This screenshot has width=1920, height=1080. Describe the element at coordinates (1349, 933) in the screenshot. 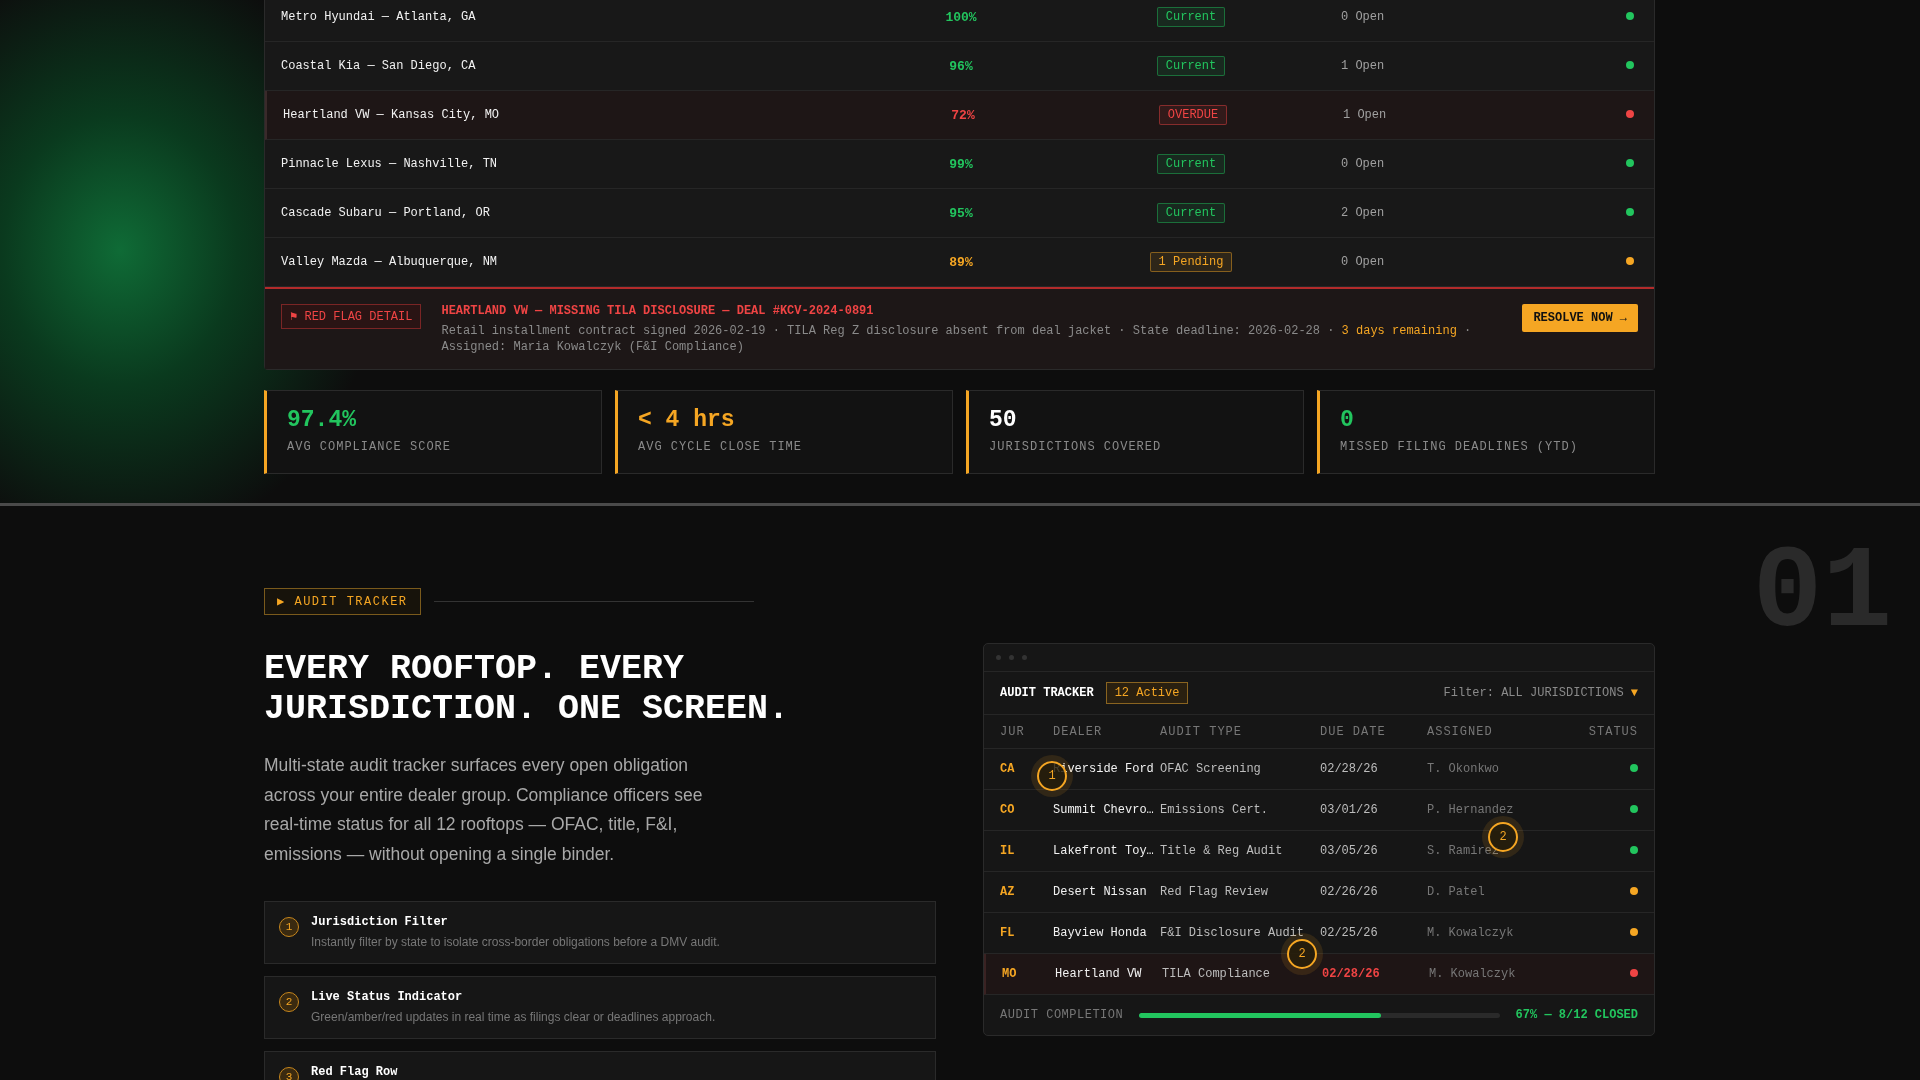

I see `due-date: 02/25/26` at that location.